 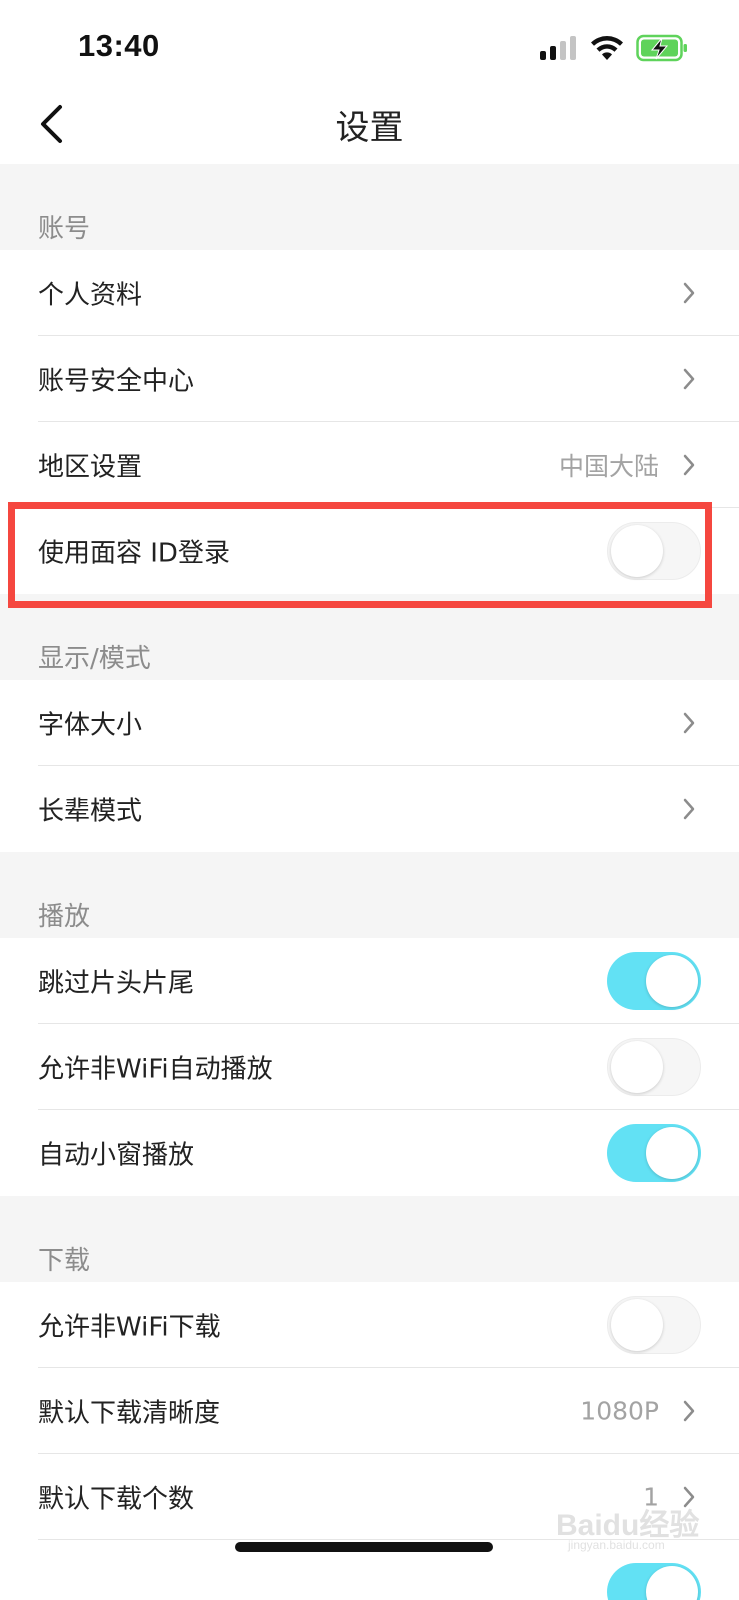 I want to click on row-label: 自动小窗播放, so click(x=116, y=1155).